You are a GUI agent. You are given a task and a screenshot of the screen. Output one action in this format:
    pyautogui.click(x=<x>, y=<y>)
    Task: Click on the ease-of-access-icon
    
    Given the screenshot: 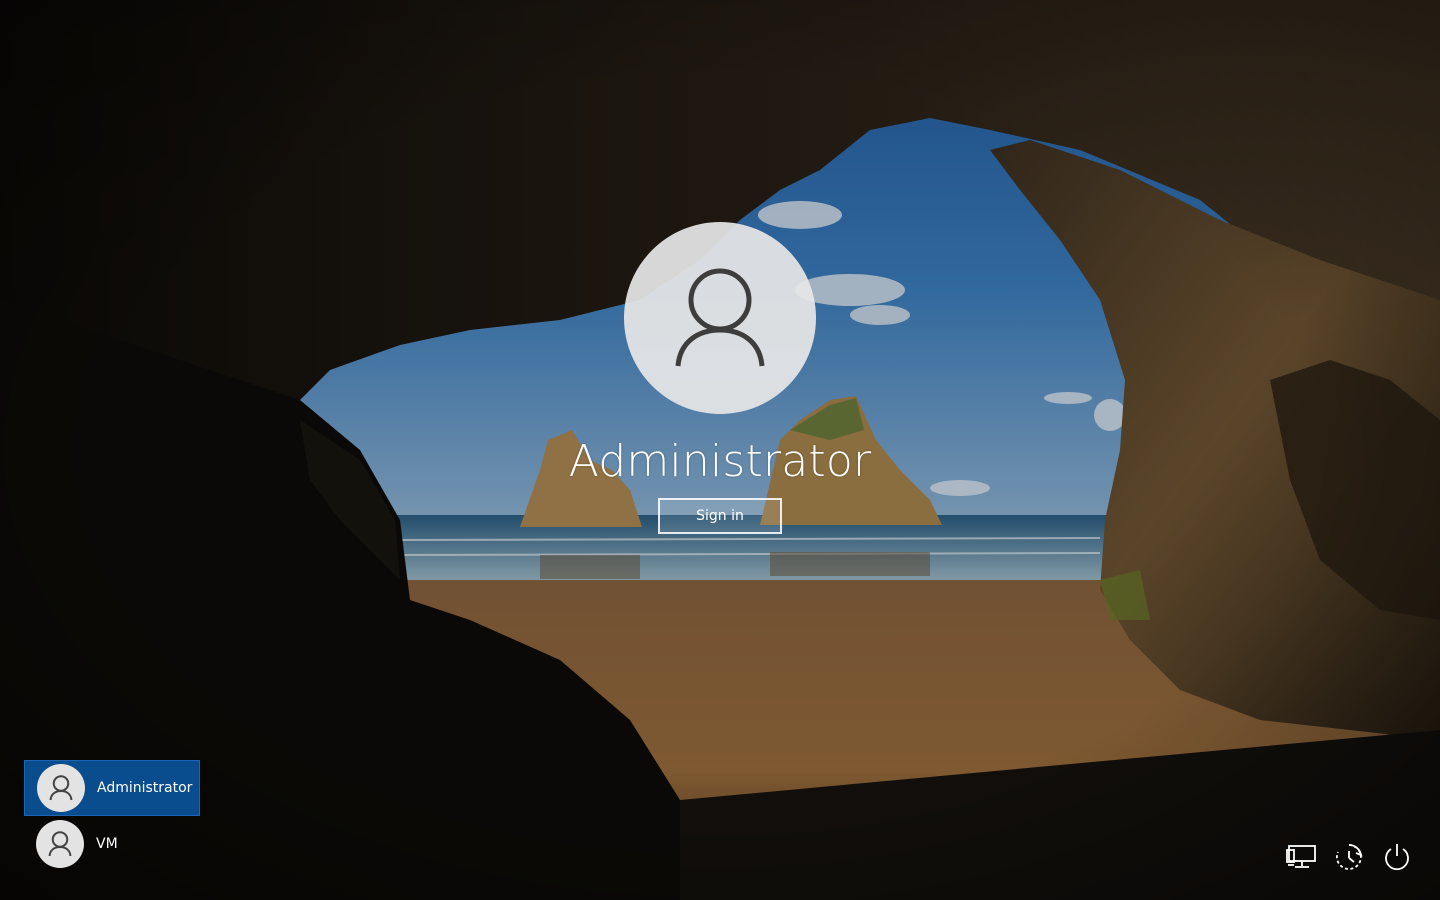 What is the action you would take?
    pyautogui.click(x=1349, y=857)
    